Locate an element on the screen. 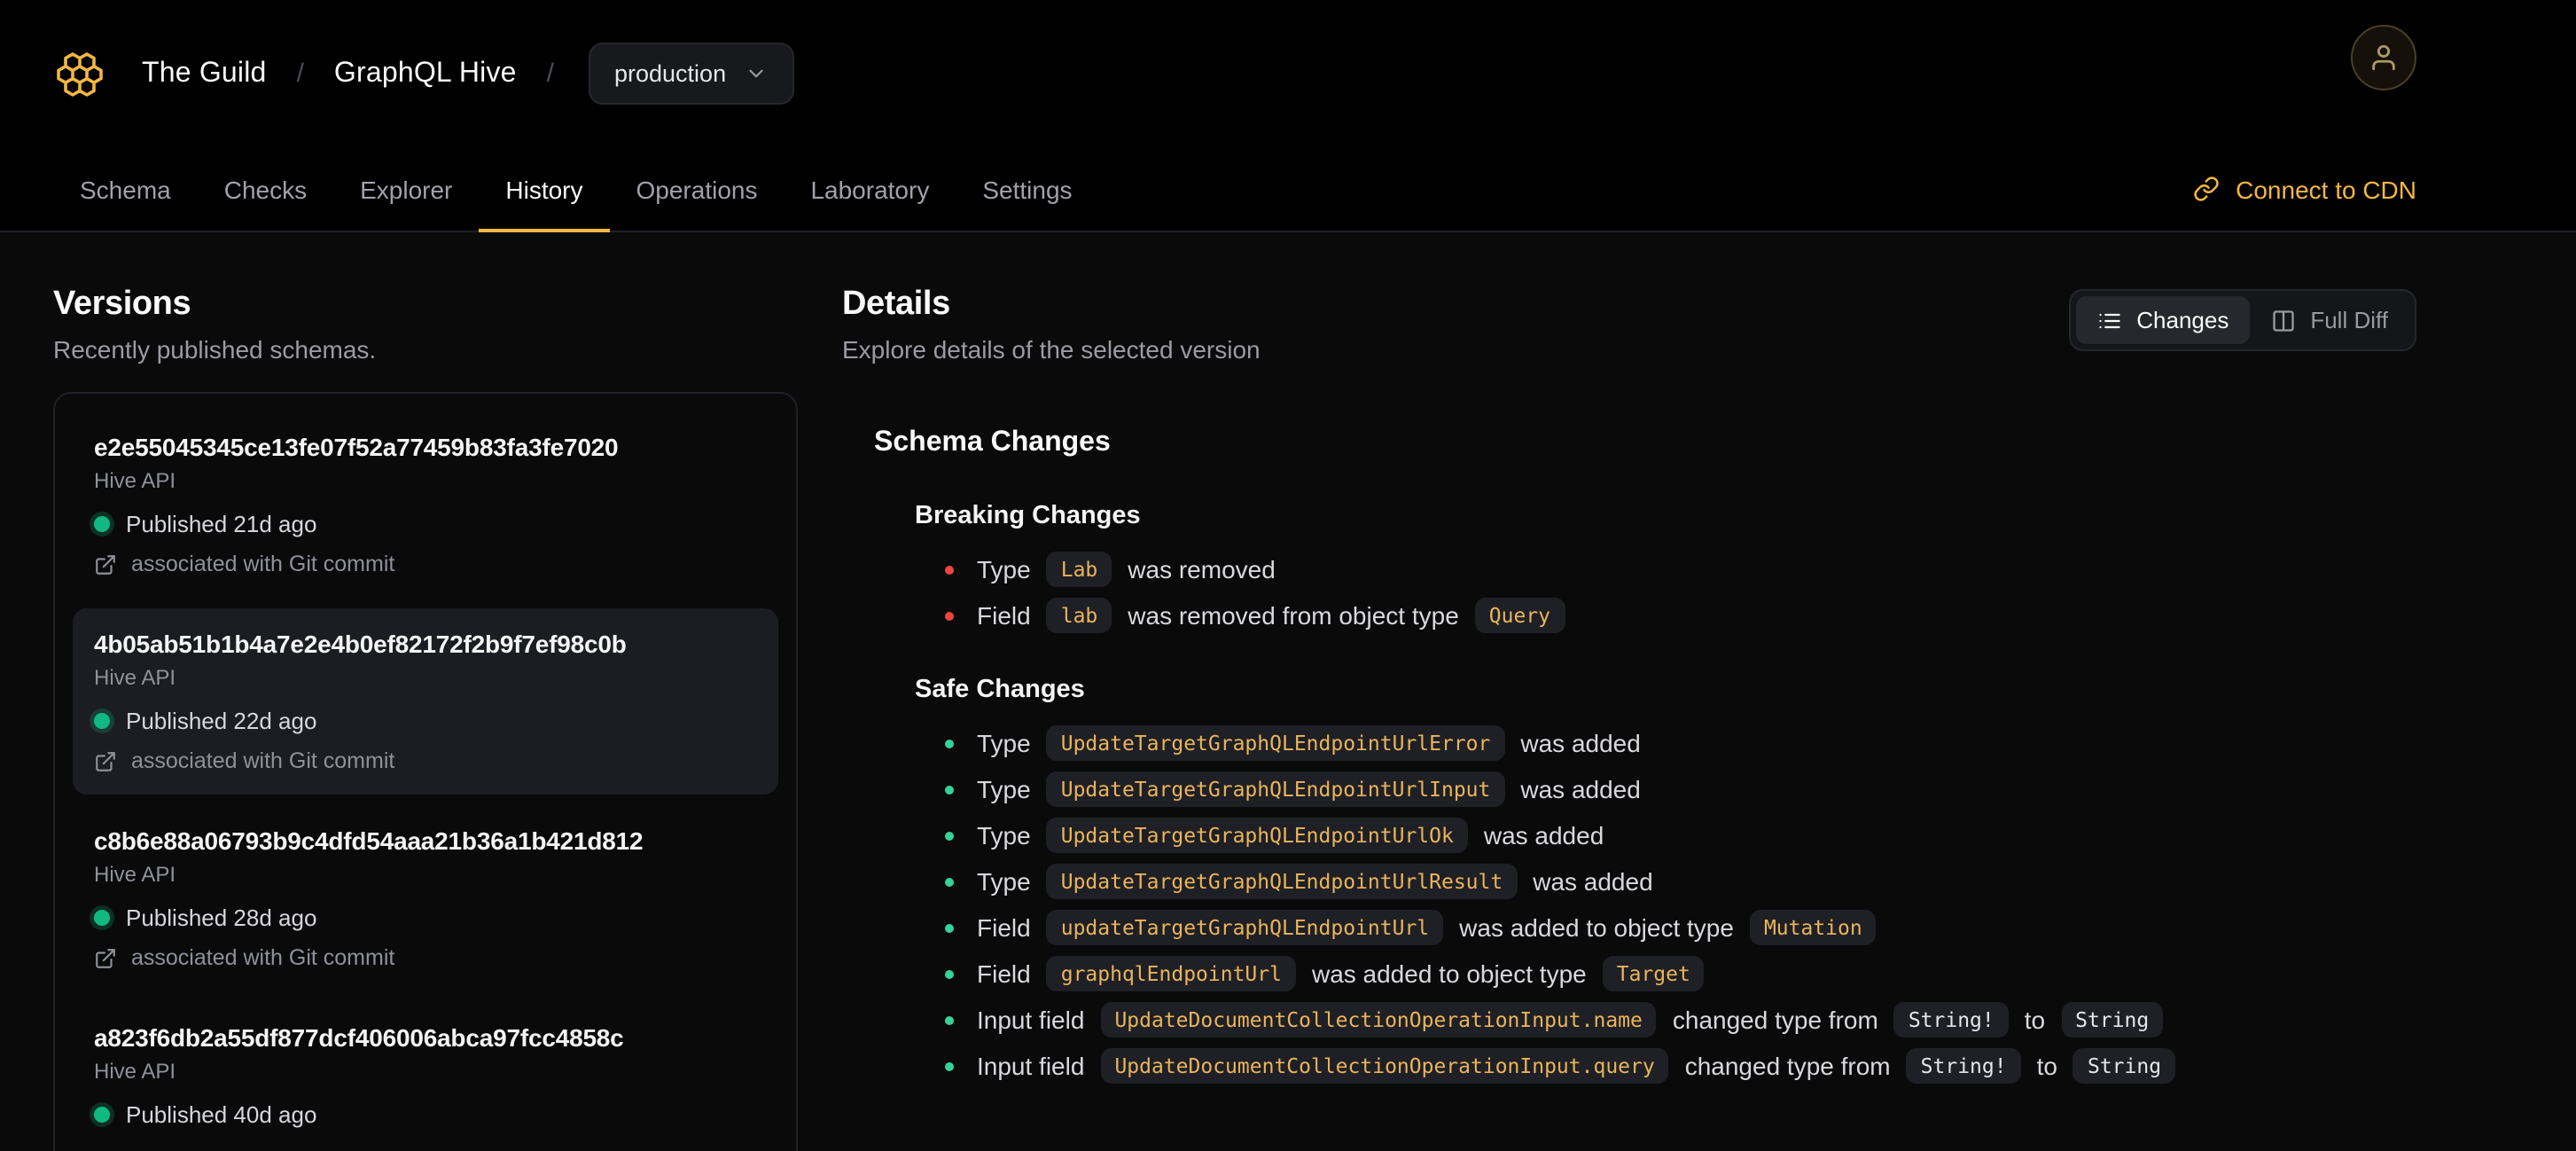 The width and height of the screenshot is (2576, 1151). tab-schema: Schema is located at coordinates (125, 189).